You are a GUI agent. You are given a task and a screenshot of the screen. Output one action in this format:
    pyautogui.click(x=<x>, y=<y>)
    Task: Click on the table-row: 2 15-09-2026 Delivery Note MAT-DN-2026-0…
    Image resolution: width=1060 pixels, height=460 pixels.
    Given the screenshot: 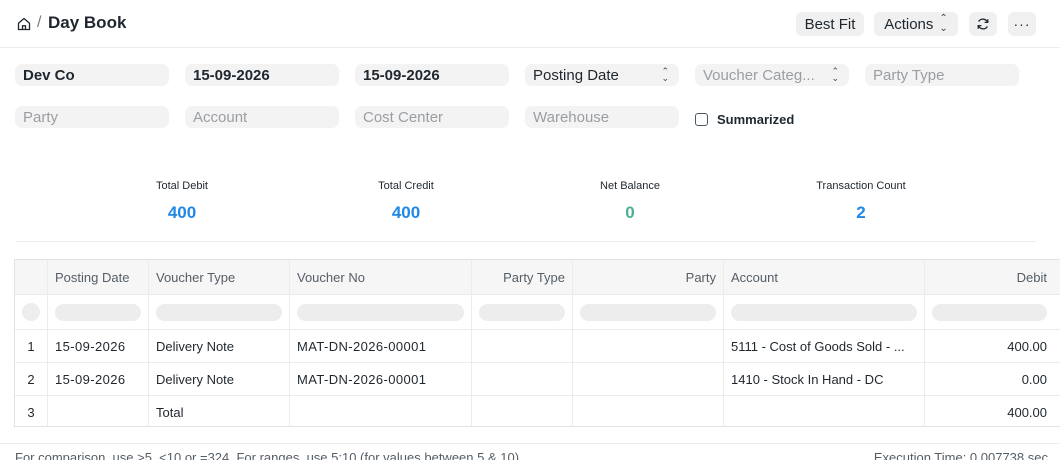 What is the action you would take?
    pyautogui.click(x=537, y=379)
    